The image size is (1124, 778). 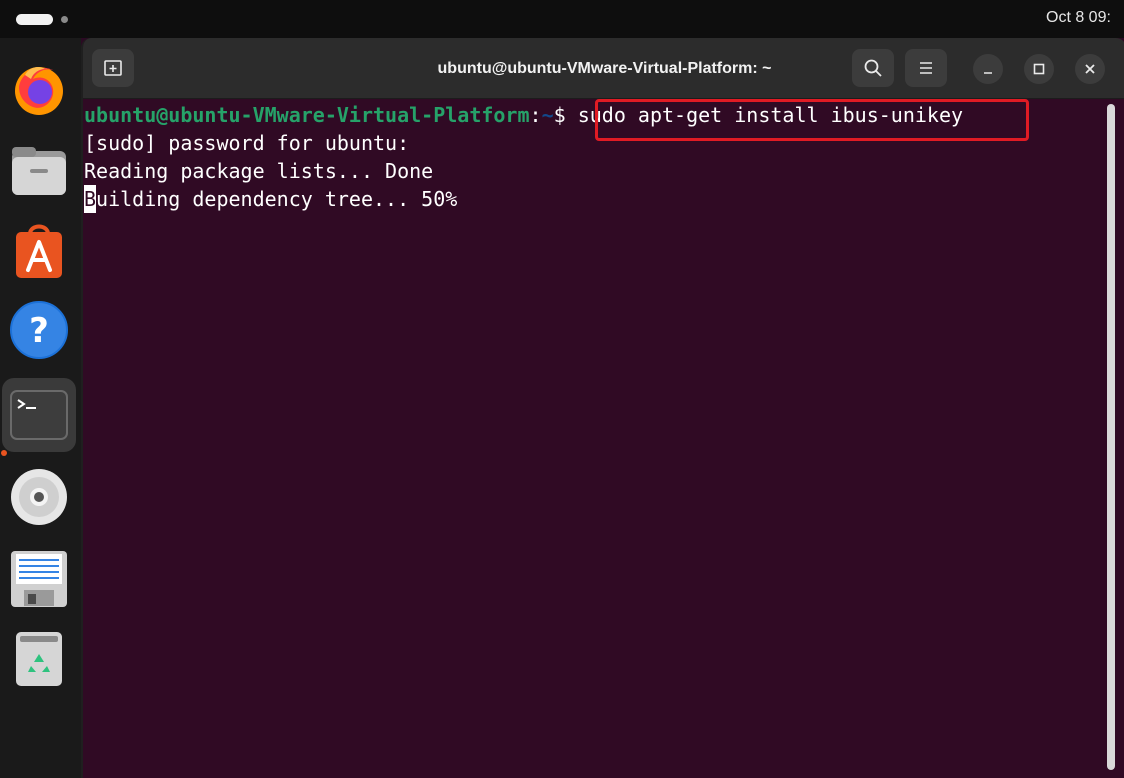 I want to click on dock-item-app-center, so click(x=39, y=251).